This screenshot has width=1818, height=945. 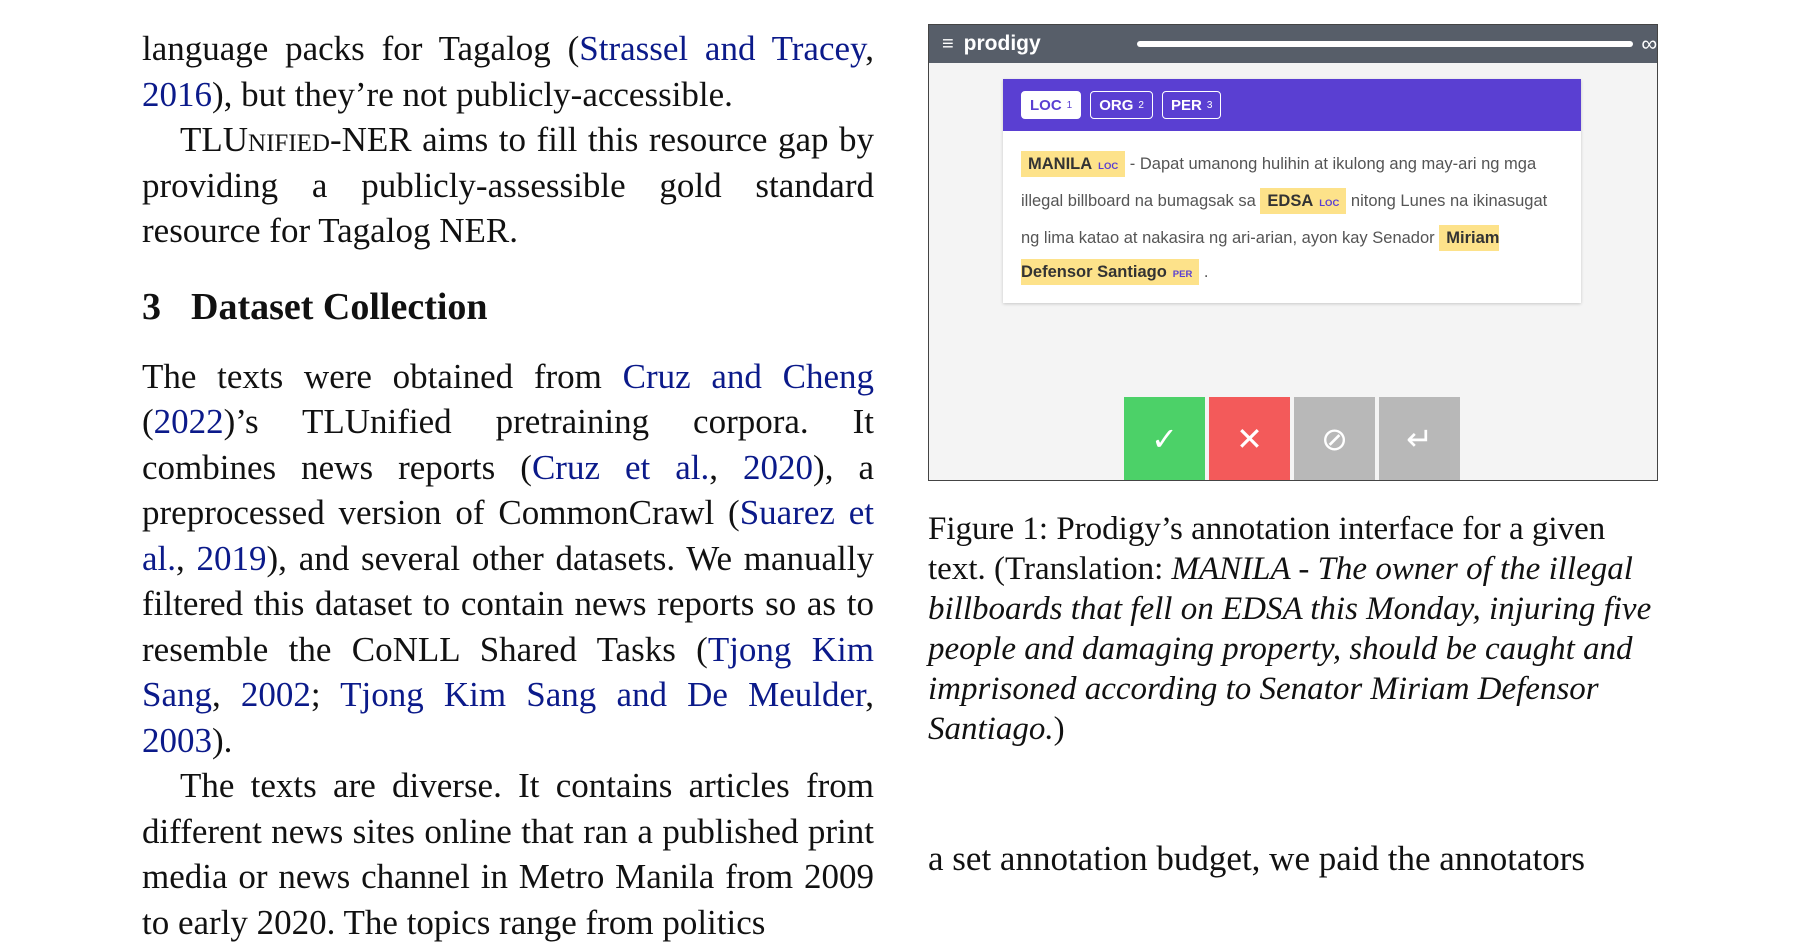 I want to click on section-title: Dataset Collection, so click(x=339, y=306).